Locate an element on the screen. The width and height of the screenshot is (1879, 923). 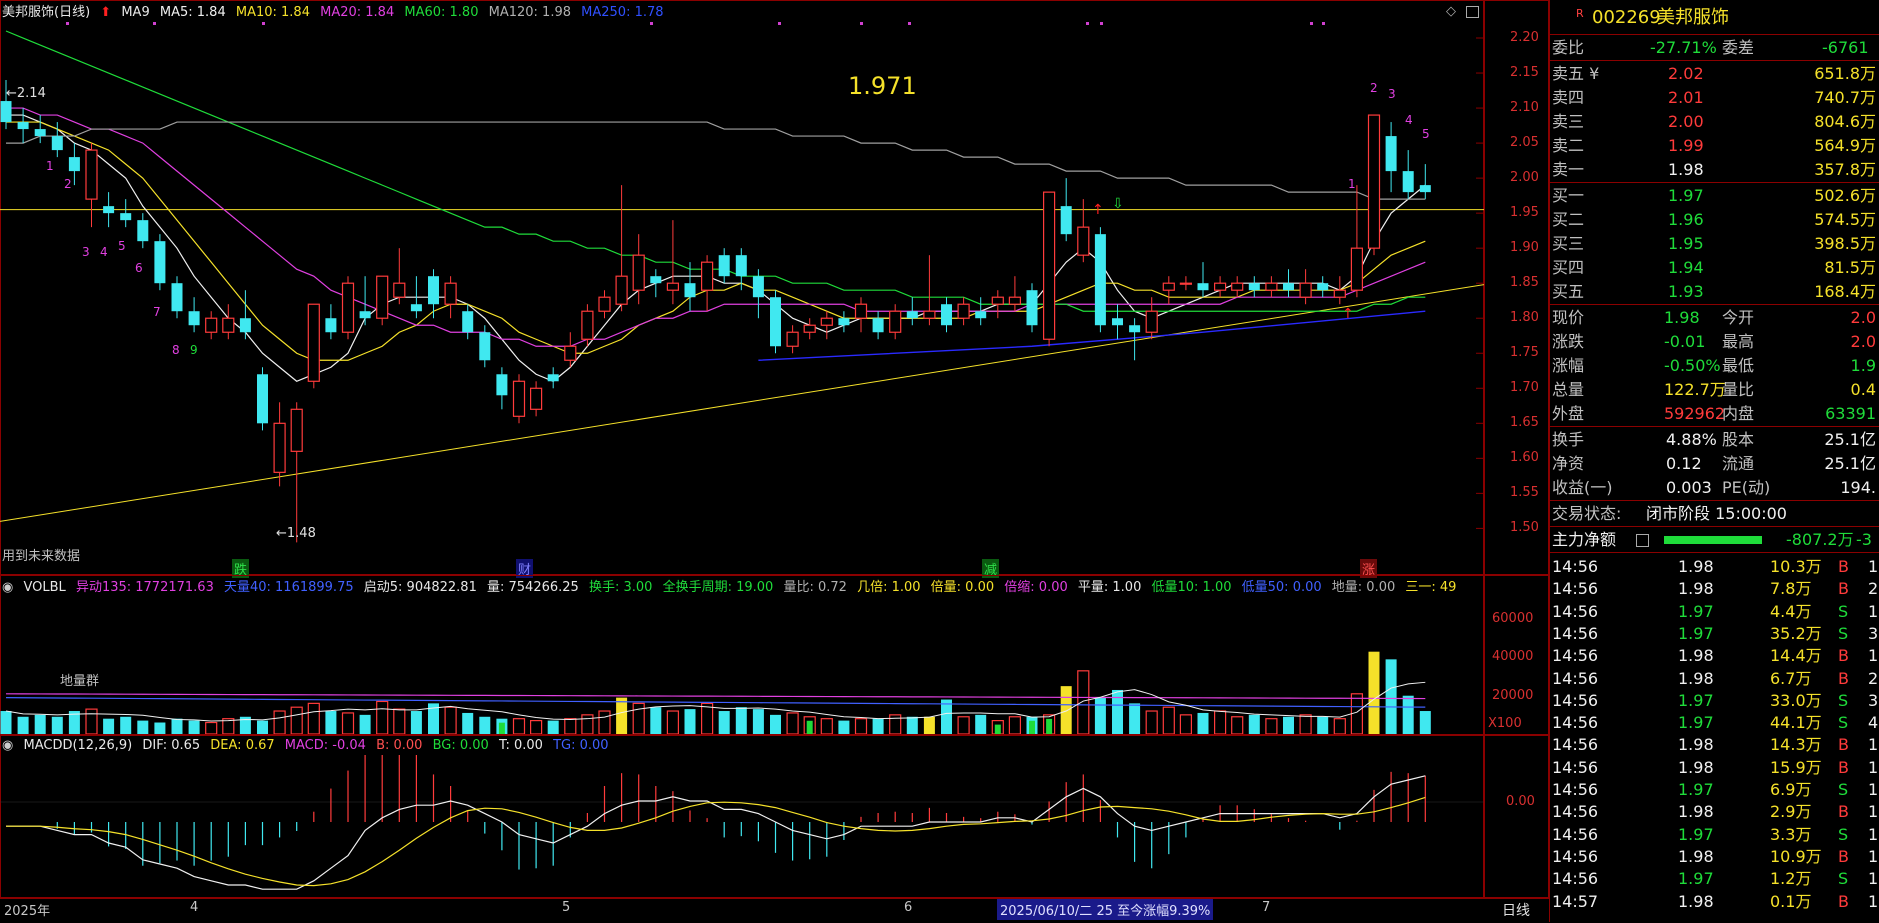
stat-label-2: 最低 is located at coordinates (1738, 365).